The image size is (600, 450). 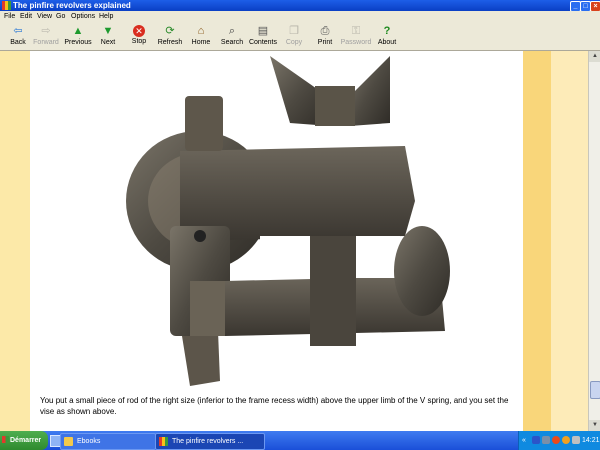 What do you see at coordinates (78, 31) in the screenshot?
I see `up-arrow-icon: ▲` at bounding box center [78, 31].